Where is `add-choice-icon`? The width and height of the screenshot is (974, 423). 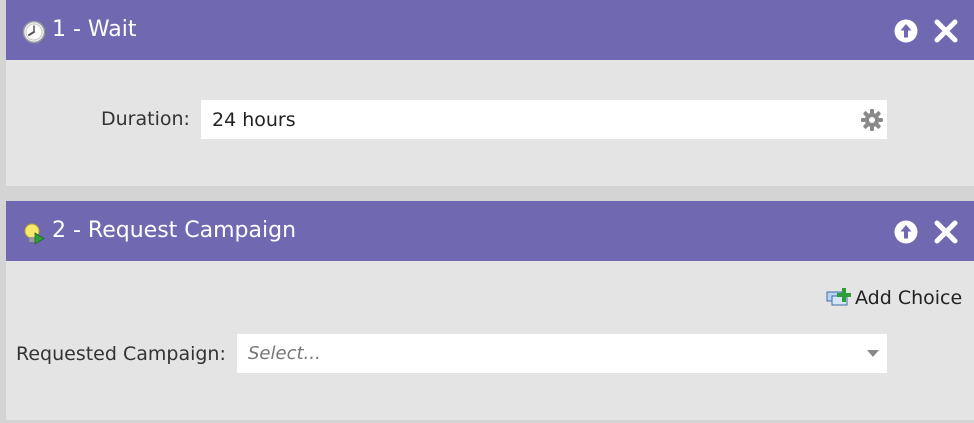 add-choice-icon is located at coordinates (838, 297).